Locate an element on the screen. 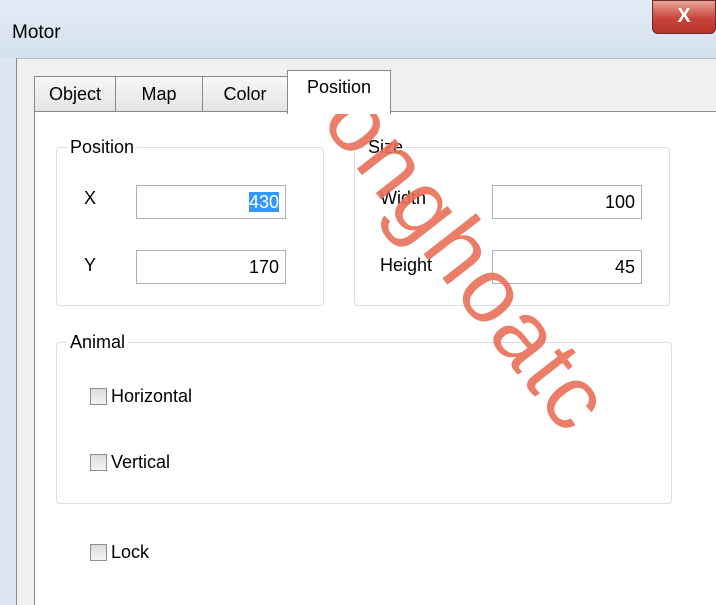 This screenshot has width=716, height=605. tab-object: Object is located at coordinates (75, 94).